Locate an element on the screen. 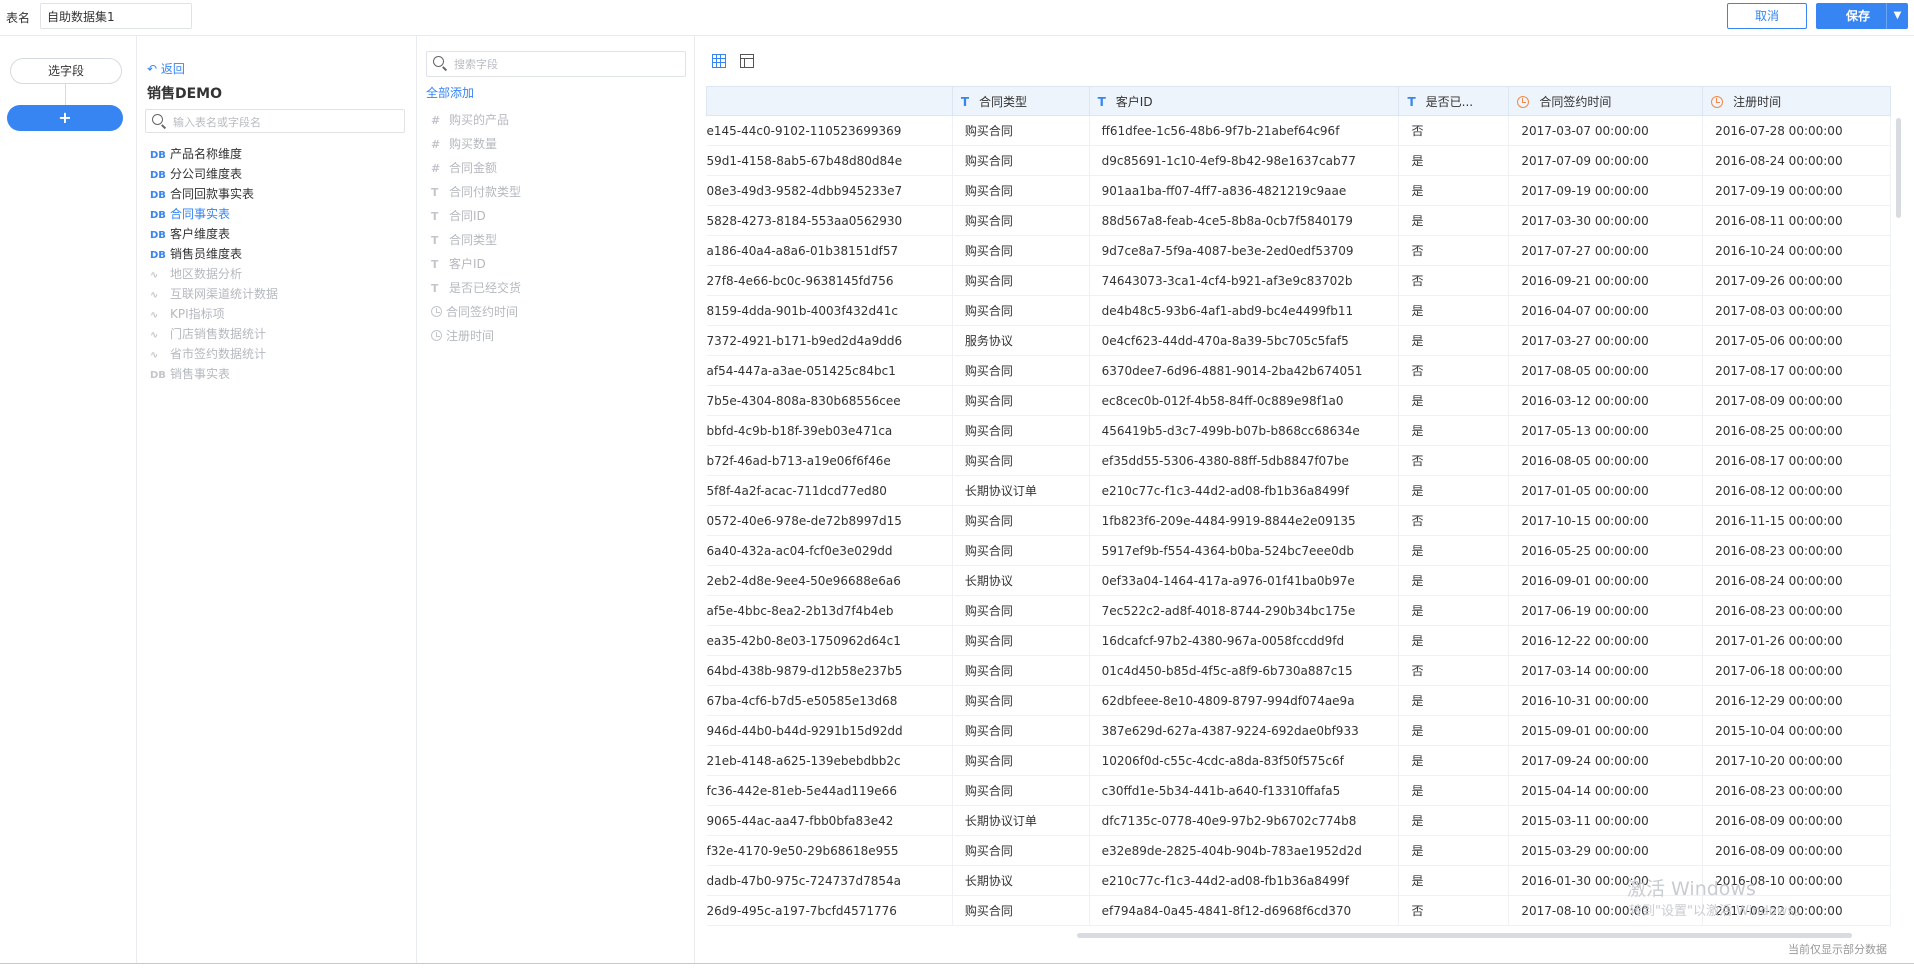  table-cell: ef794a84-0a45-4841-8f12-d6968f6cd370 is located at coordinates (1244, 910).